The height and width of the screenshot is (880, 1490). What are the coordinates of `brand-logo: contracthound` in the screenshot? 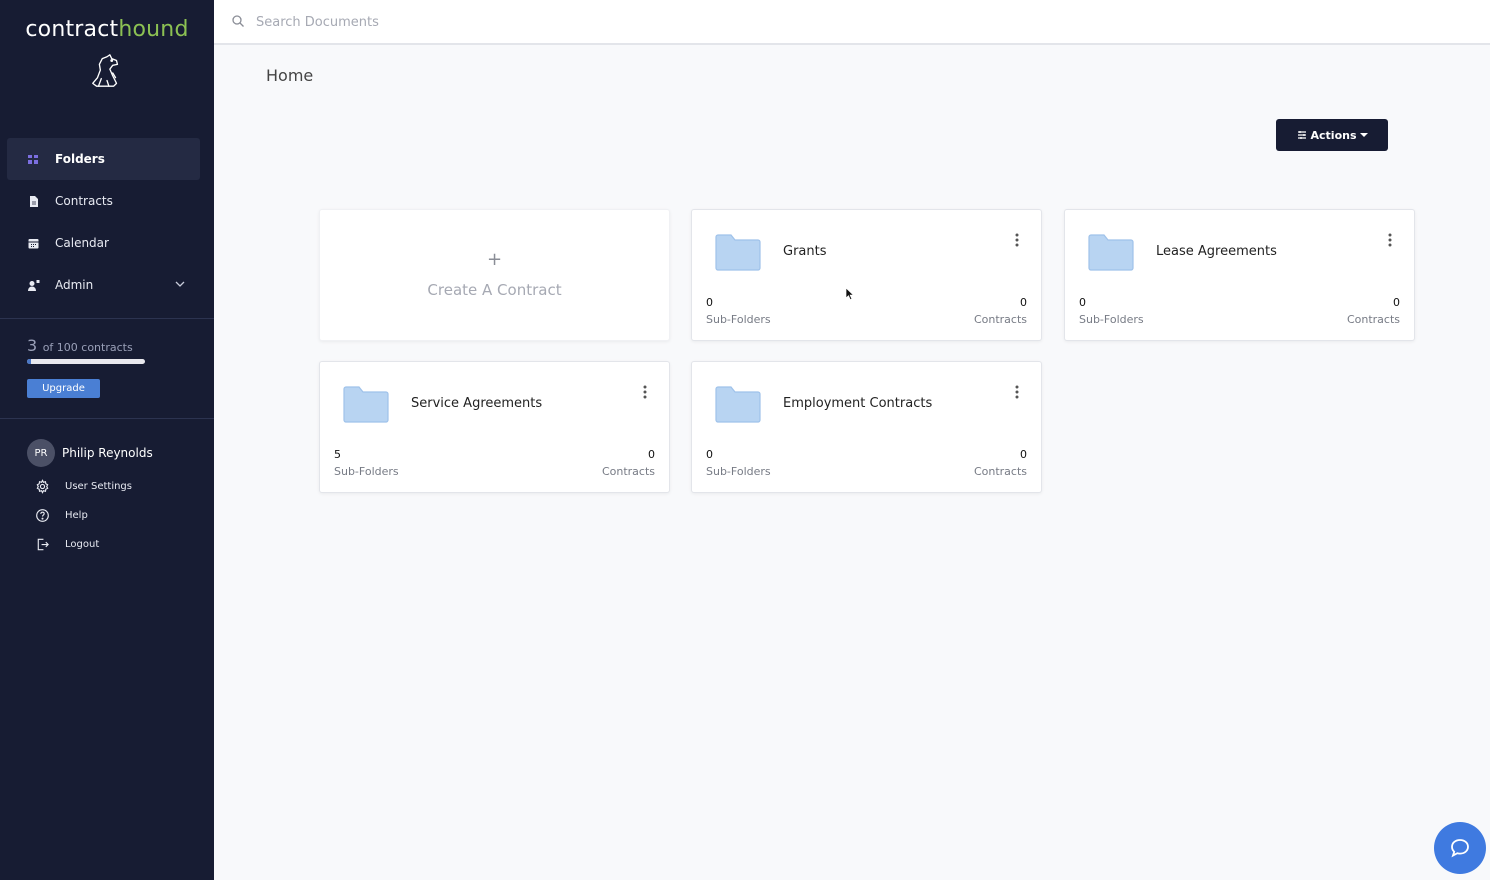 It's located at (107, 53).